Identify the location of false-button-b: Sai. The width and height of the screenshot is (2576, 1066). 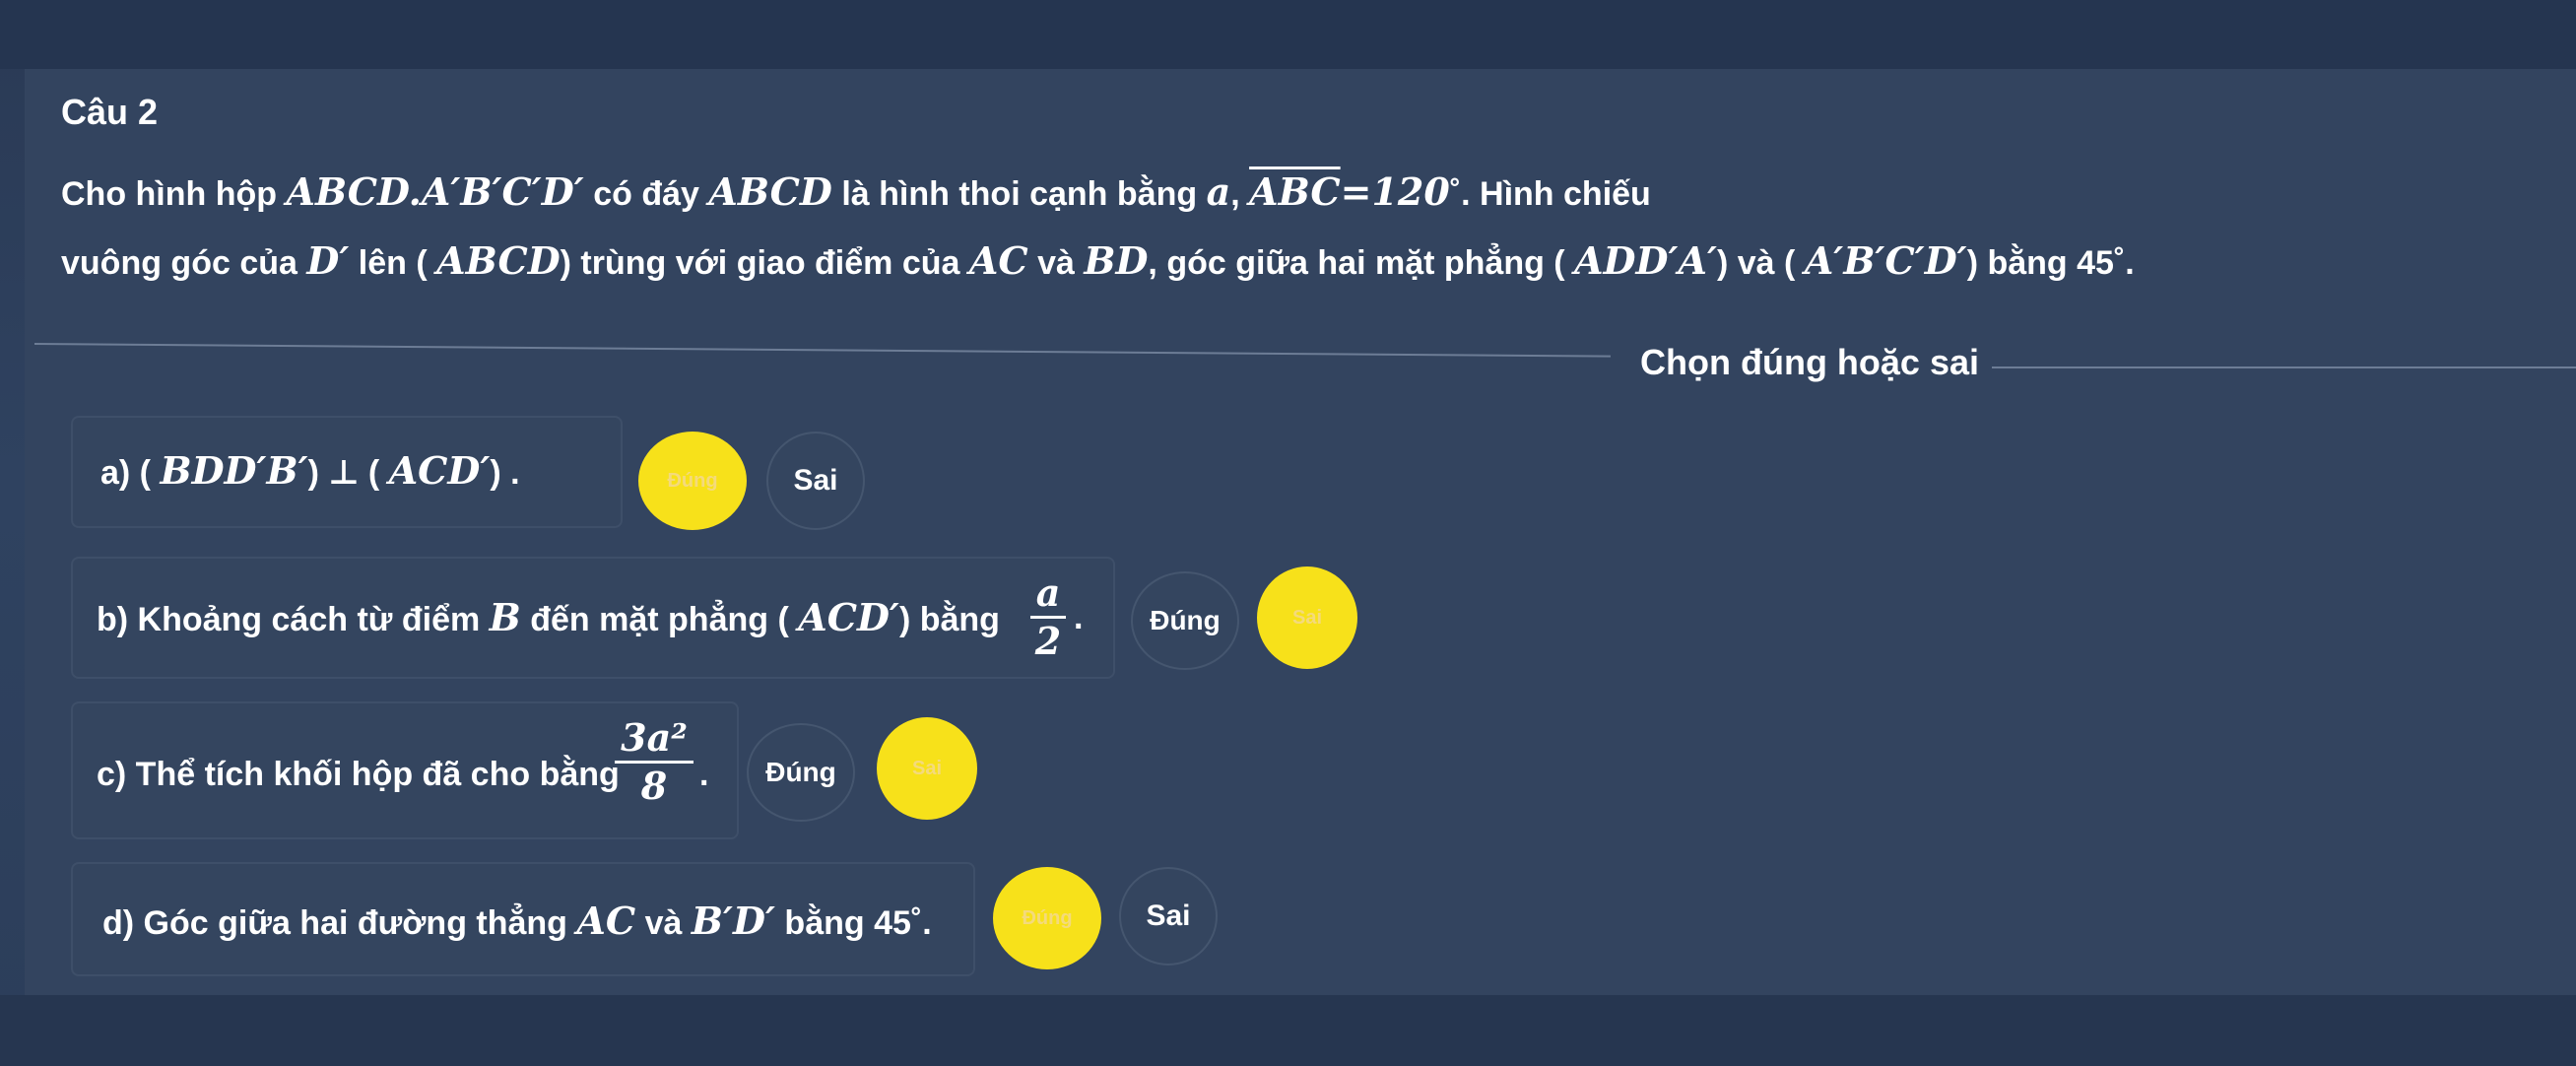
(1307, 617).